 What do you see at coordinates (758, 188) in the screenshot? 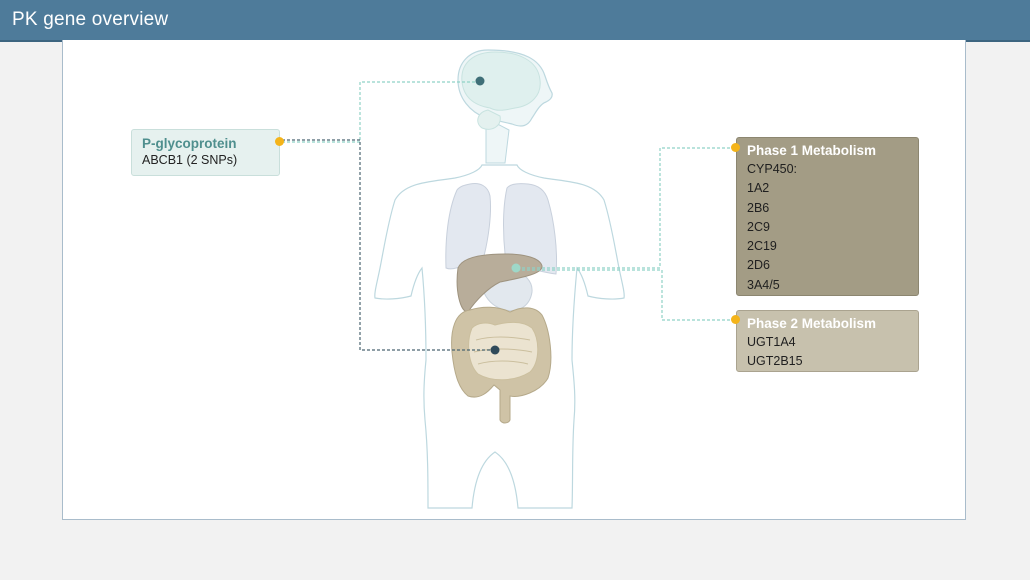
I see `phase1-item: 1A2` at bounding box center [758, 188].